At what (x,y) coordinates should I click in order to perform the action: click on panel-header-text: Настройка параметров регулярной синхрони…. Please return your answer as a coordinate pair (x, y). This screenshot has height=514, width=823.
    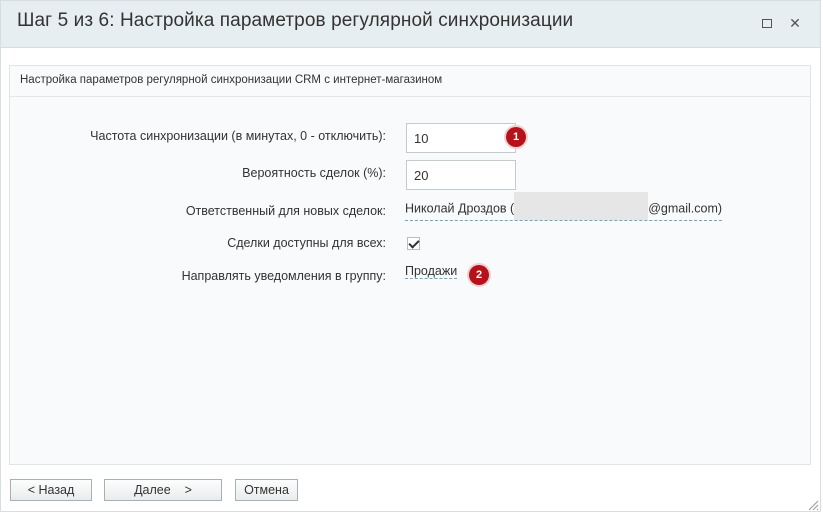
    Looking at the image, I should click on (231, 80).